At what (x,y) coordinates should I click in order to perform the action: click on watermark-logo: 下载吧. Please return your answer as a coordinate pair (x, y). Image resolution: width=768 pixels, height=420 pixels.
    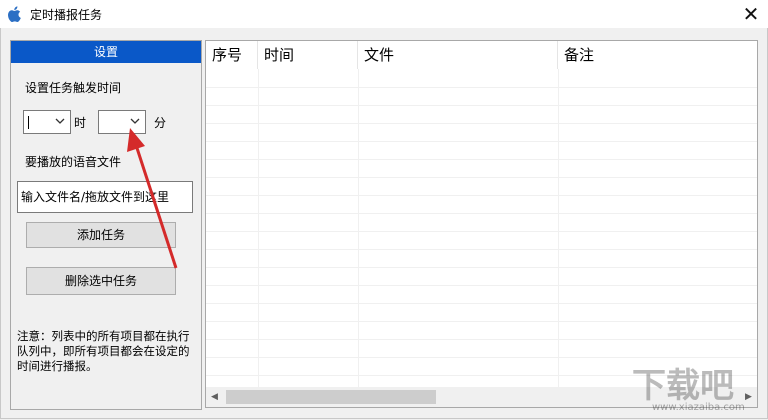
    Looking at the image, I should click on (683, 386).